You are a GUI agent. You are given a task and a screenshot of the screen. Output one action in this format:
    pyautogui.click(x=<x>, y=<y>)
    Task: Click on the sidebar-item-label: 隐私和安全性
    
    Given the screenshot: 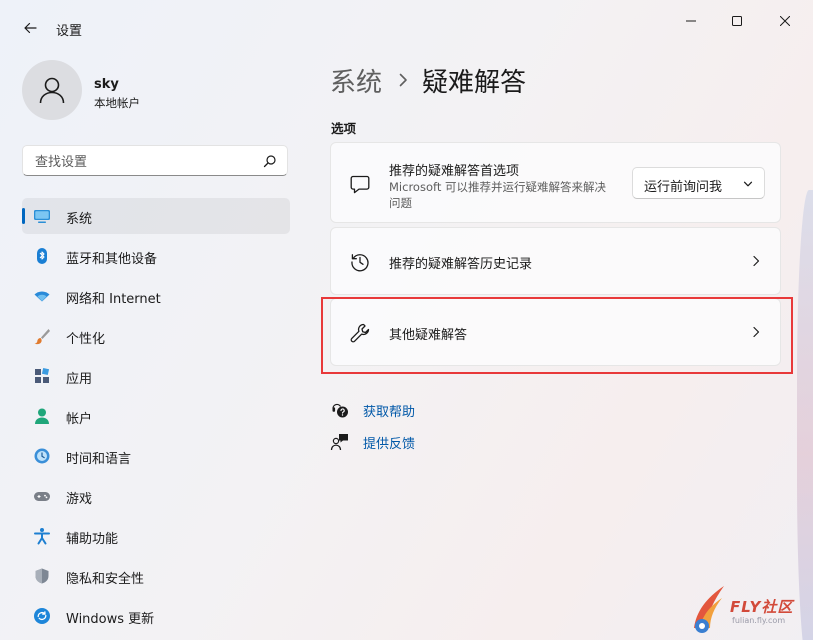 What is the action you would take?
    pyautogui.click(x=105, y=579)
    